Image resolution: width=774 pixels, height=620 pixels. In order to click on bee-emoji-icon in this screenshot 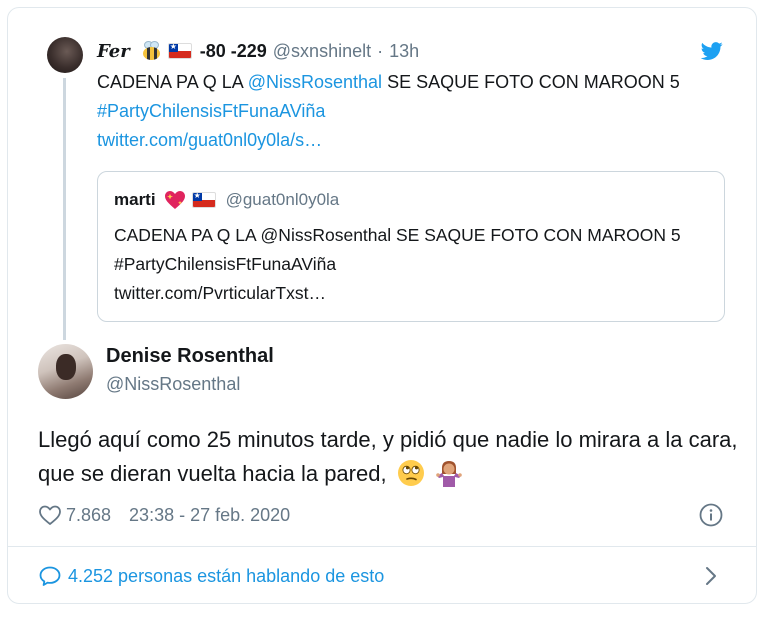, I will do `click(151, 51)`.